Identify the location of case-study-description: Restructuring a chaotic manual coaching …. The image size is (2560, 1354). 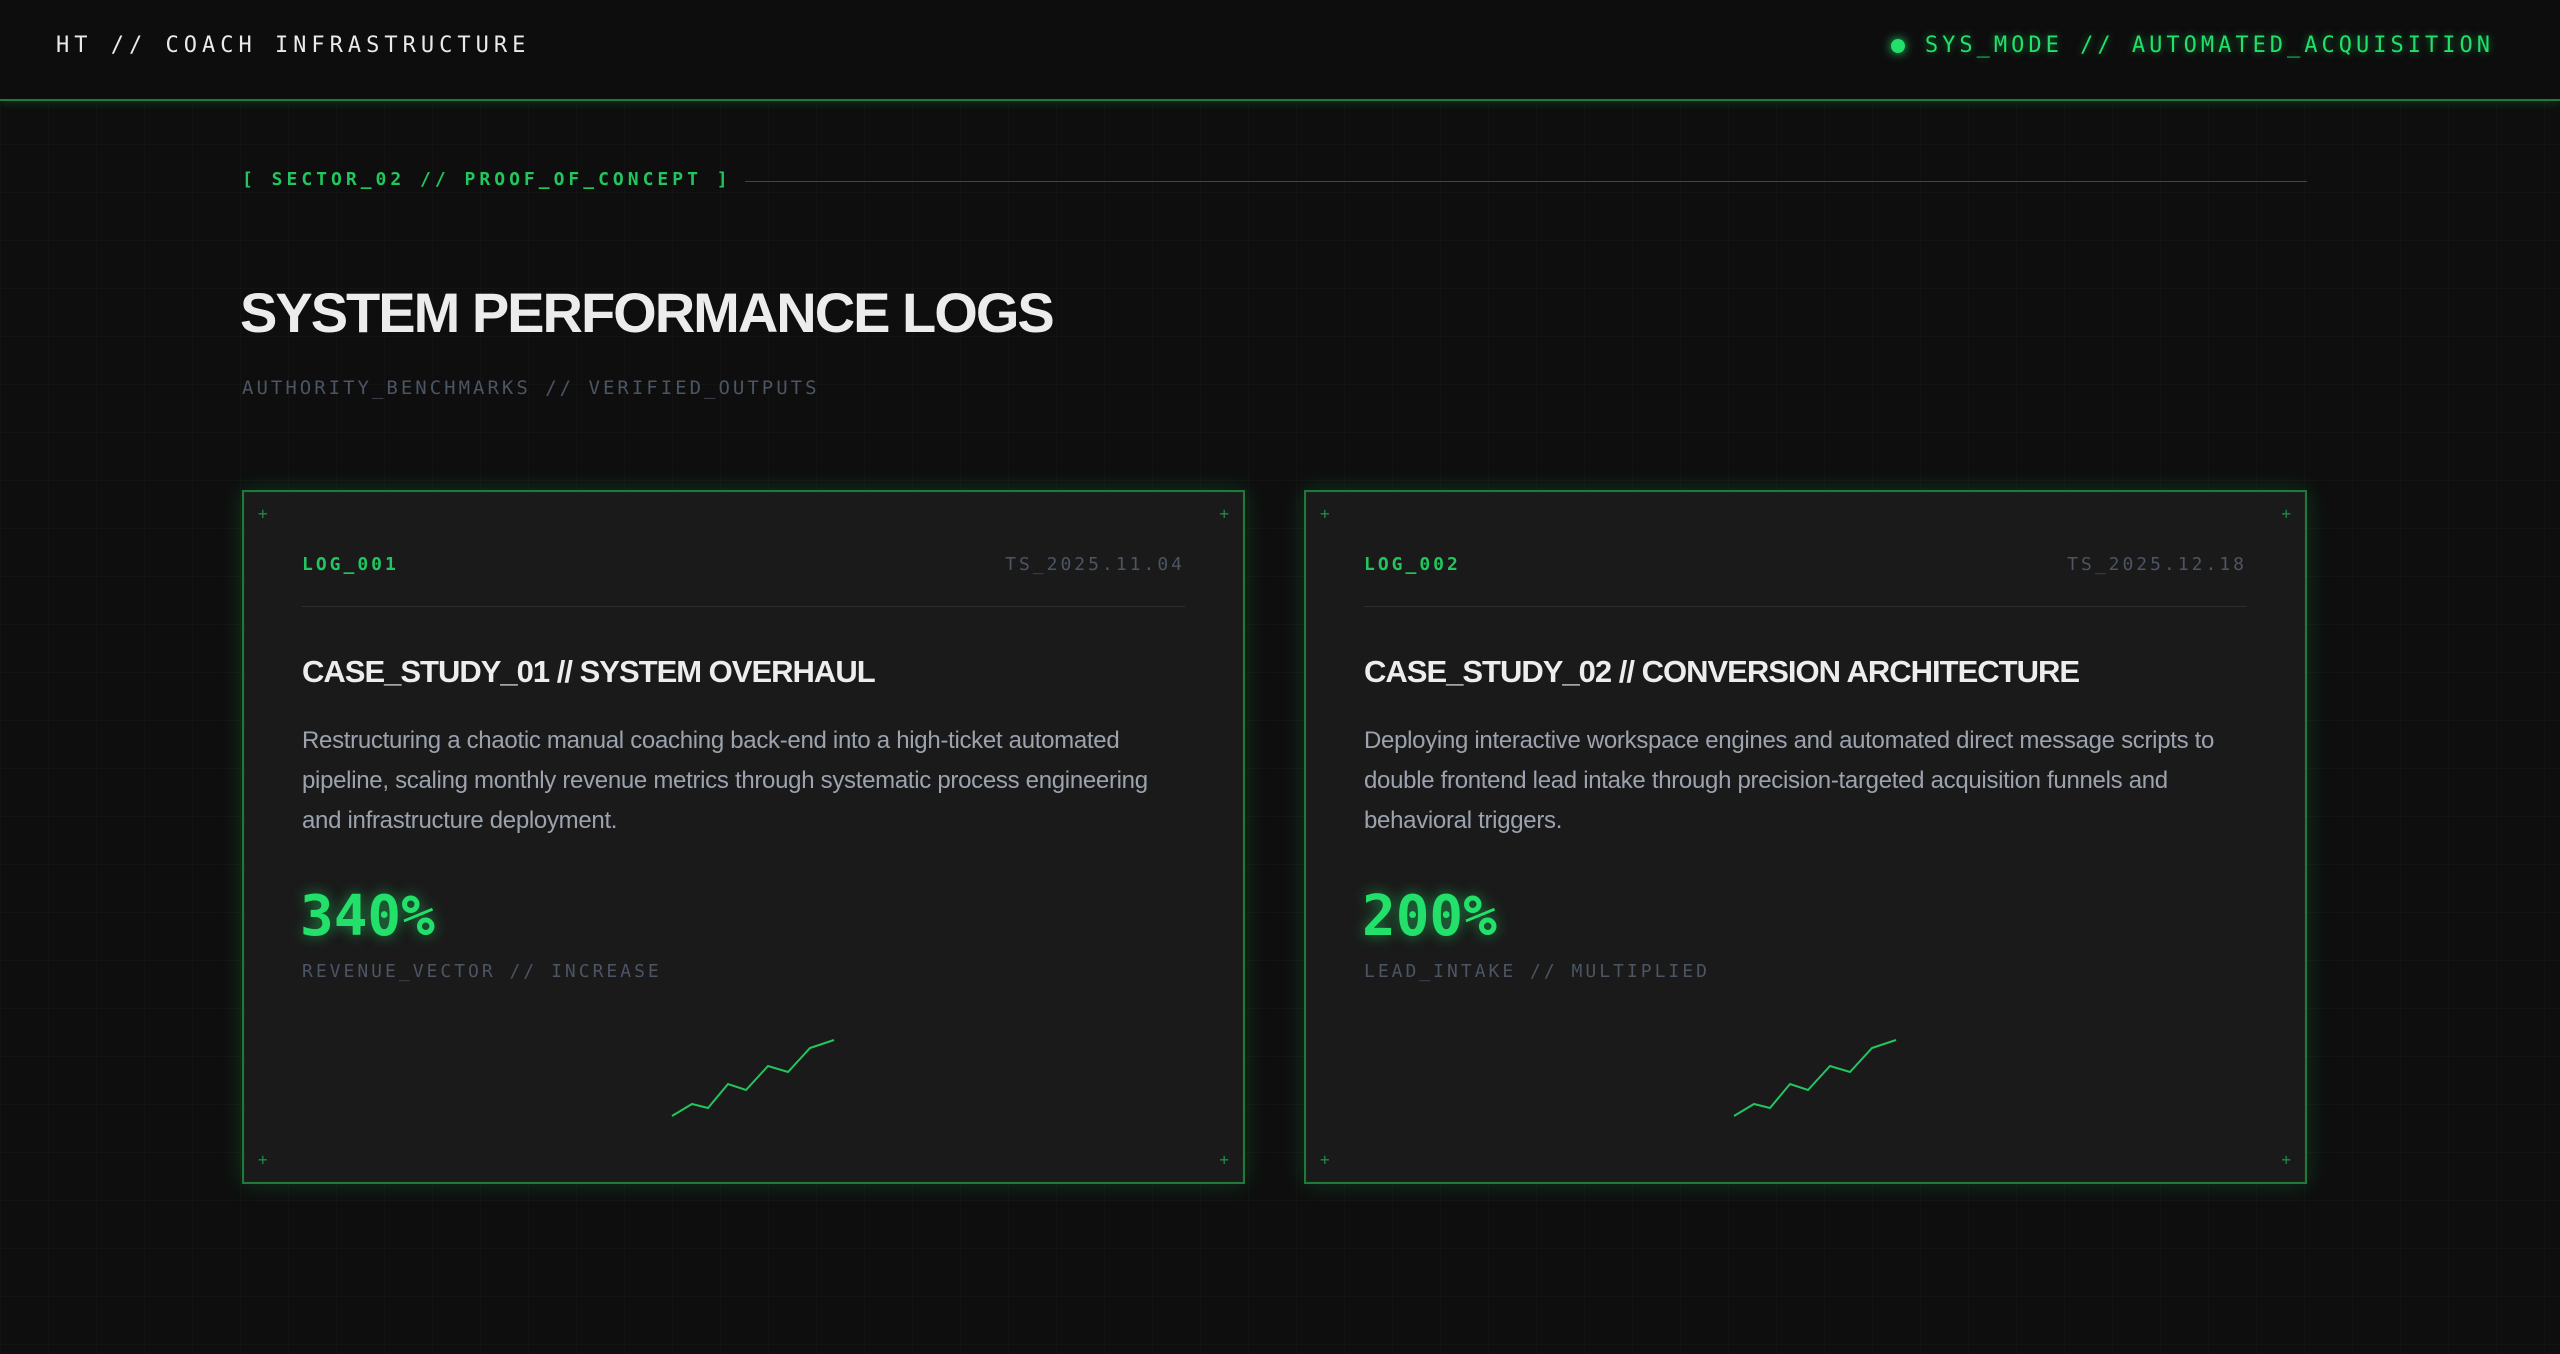
(725, 780).